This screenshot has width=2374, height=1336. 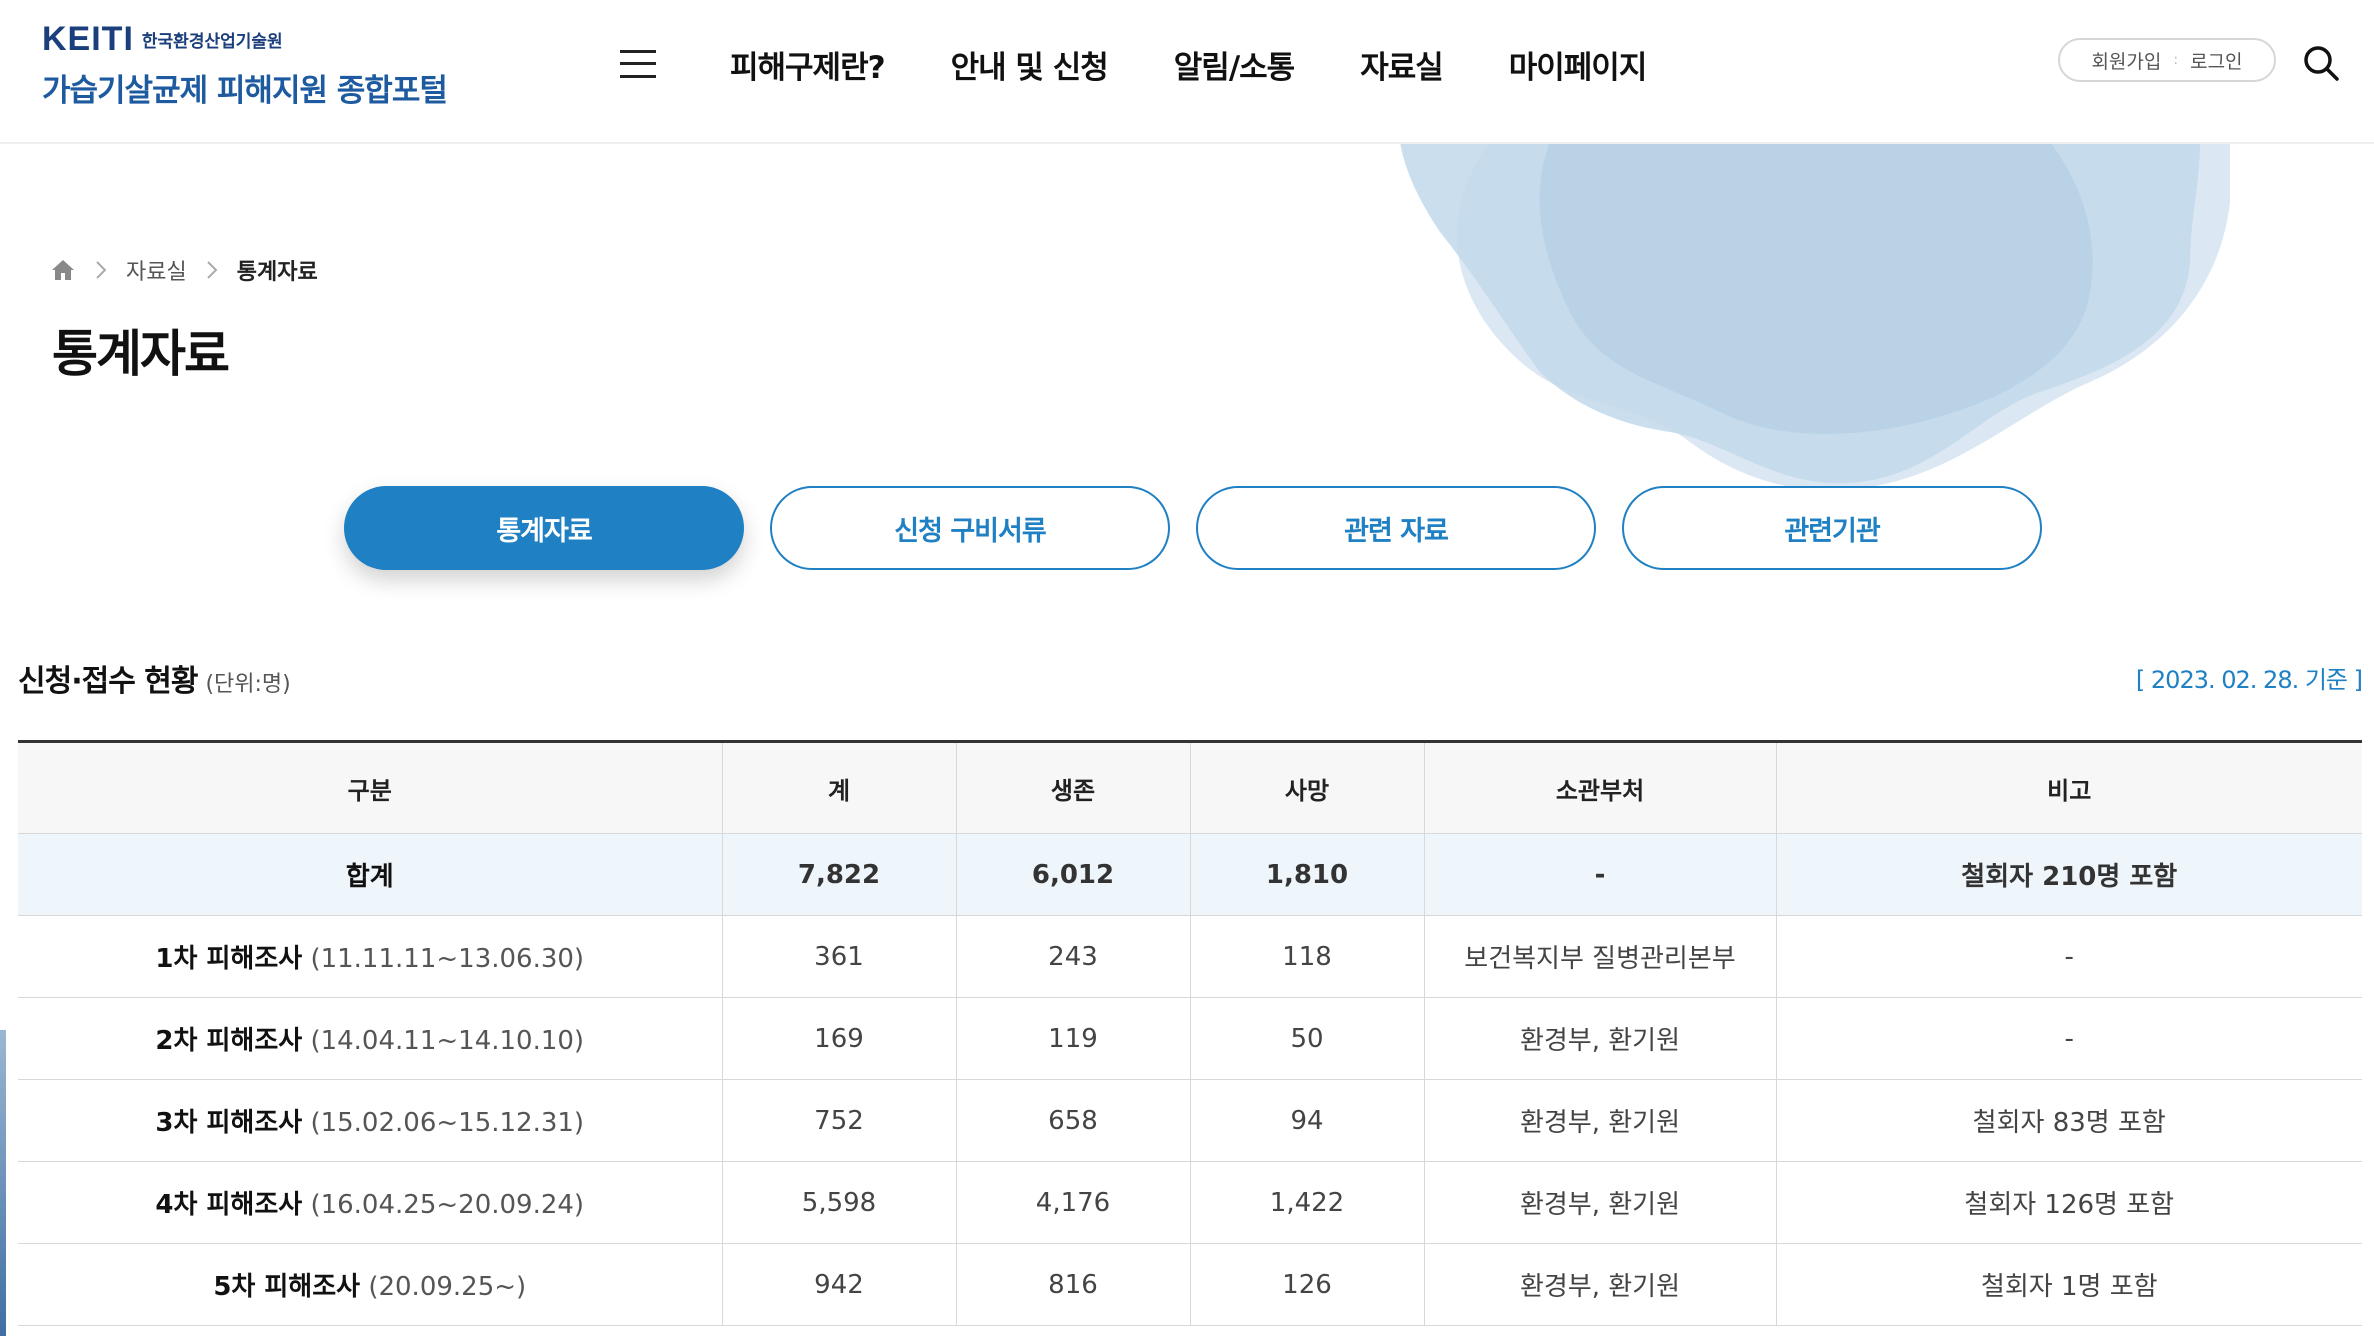 What do you see at coordinates (141, 354) in the screenshot?
I see `page-title: 통계자료` at bounding box center [141, 354].